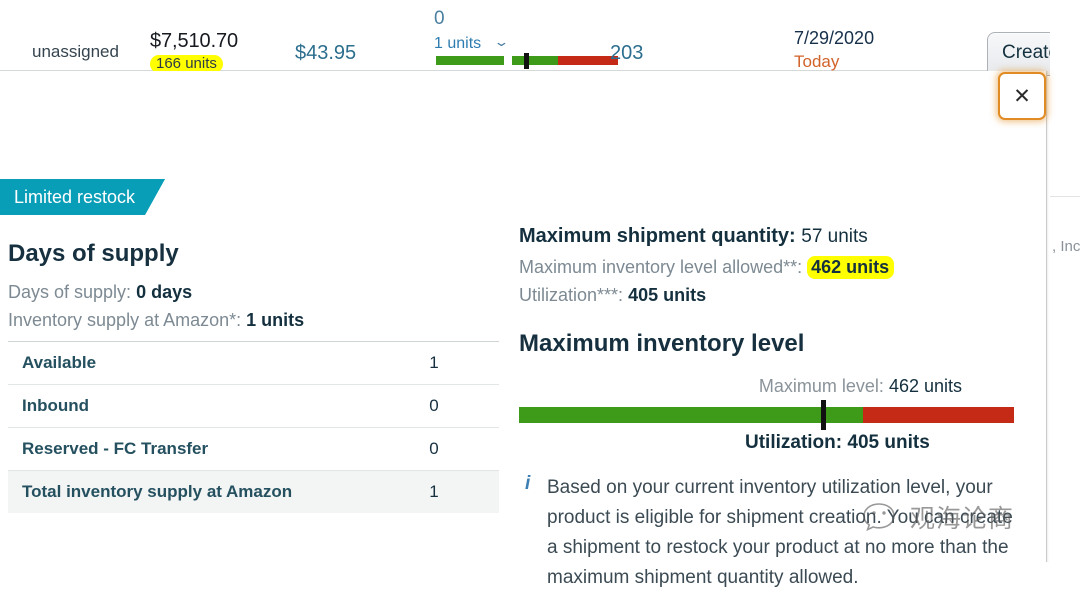 The image size is (1080, 593). What do you see at coordinates (817, 61) in the screenshot?
I see `date-note: Today` at bounding box center [817, 61].